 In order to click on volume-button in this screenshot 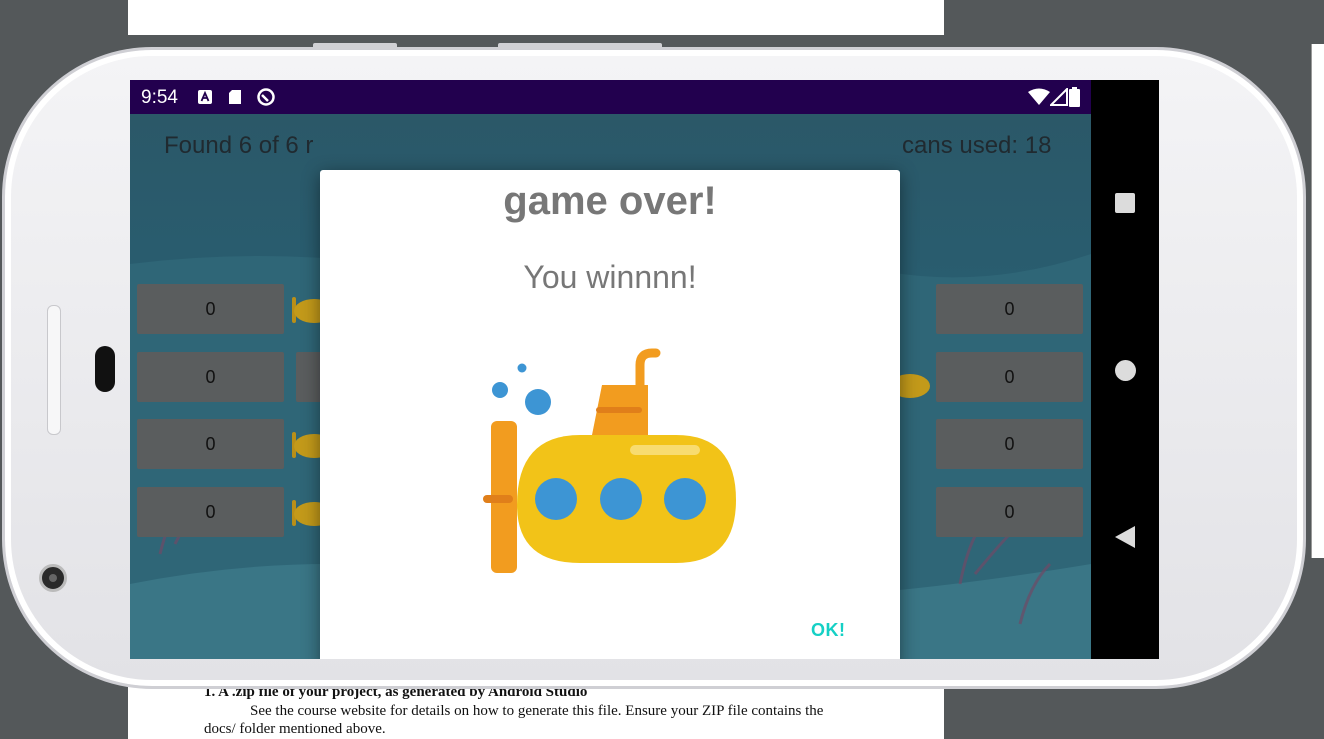, I will do `click(355, 46)`.